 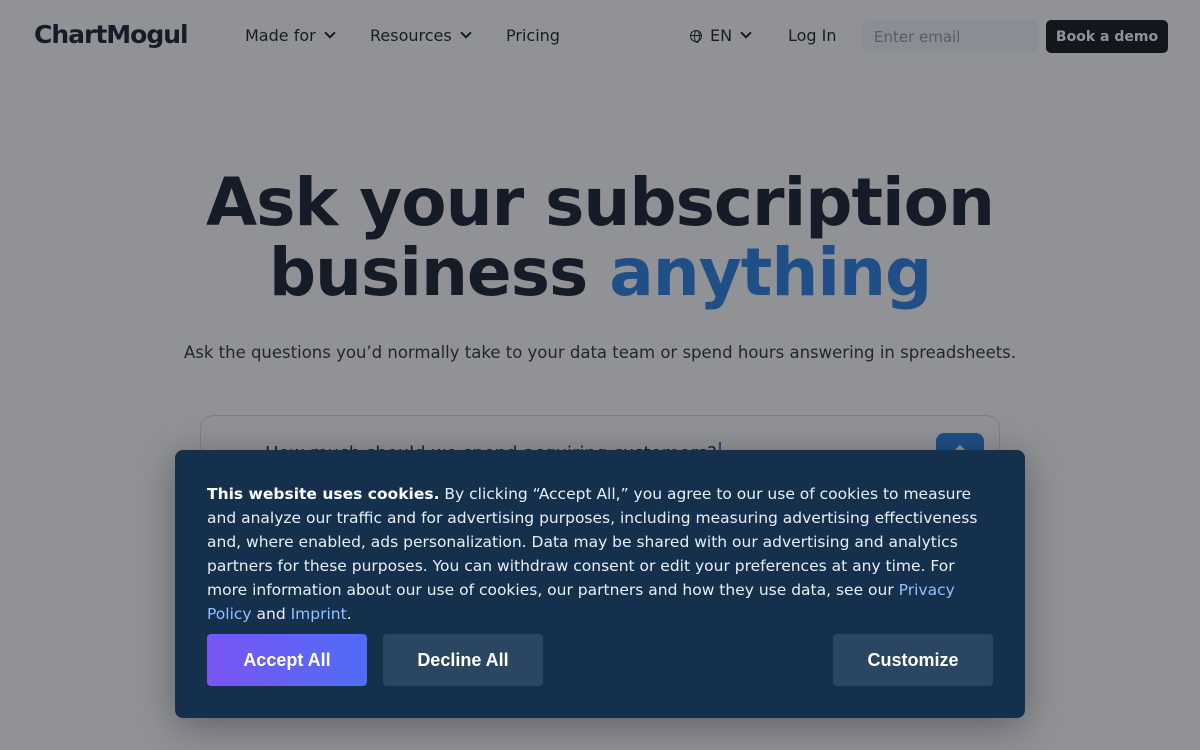 I want to click on cookie-and: and, so click(x=271, y=614).